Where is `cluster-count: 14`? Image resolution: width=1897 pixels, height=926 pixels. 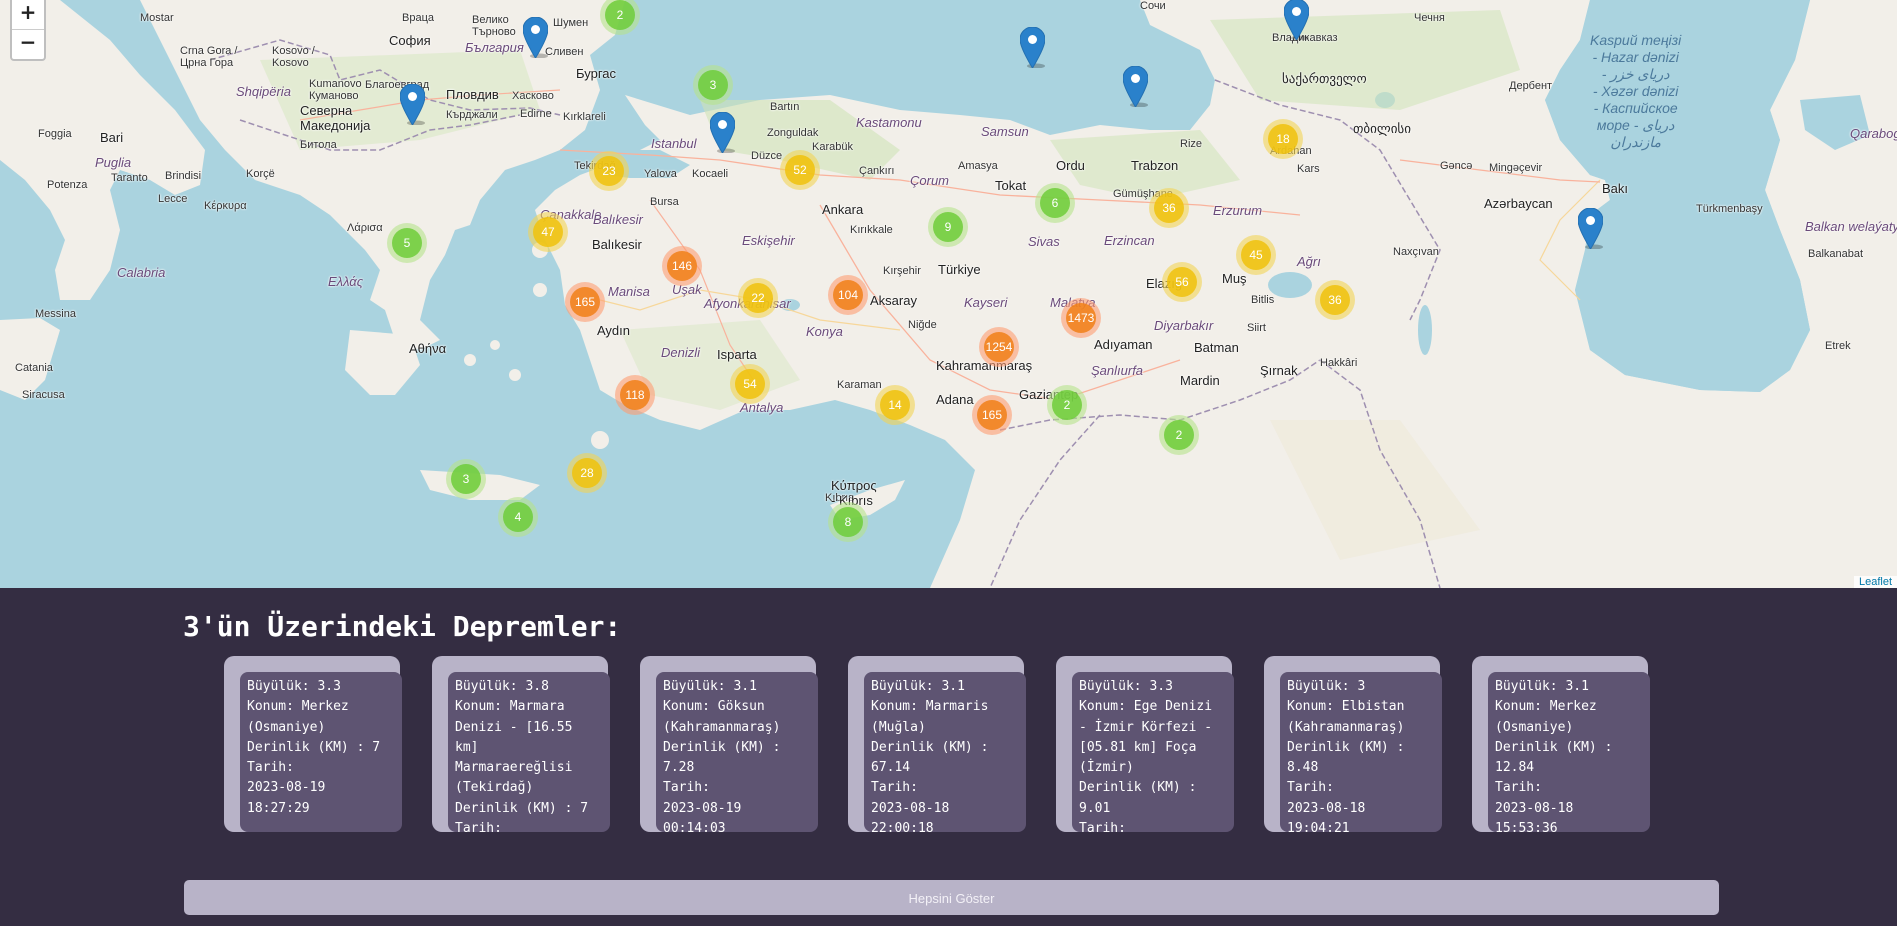
cluster-count: 14 is located at coordinates (895, 405).